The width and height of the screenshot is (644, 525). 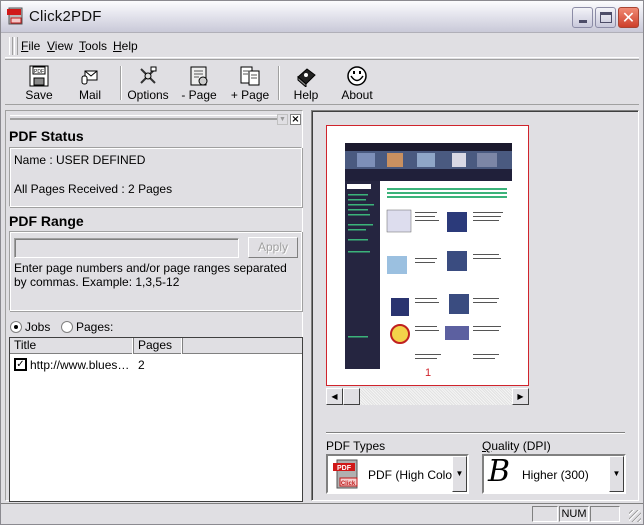 What do you see at coordinates (345, 474) in the screenshot?
I see `pdf-click-icon: PDF Click` at bounding box center [345, 474].